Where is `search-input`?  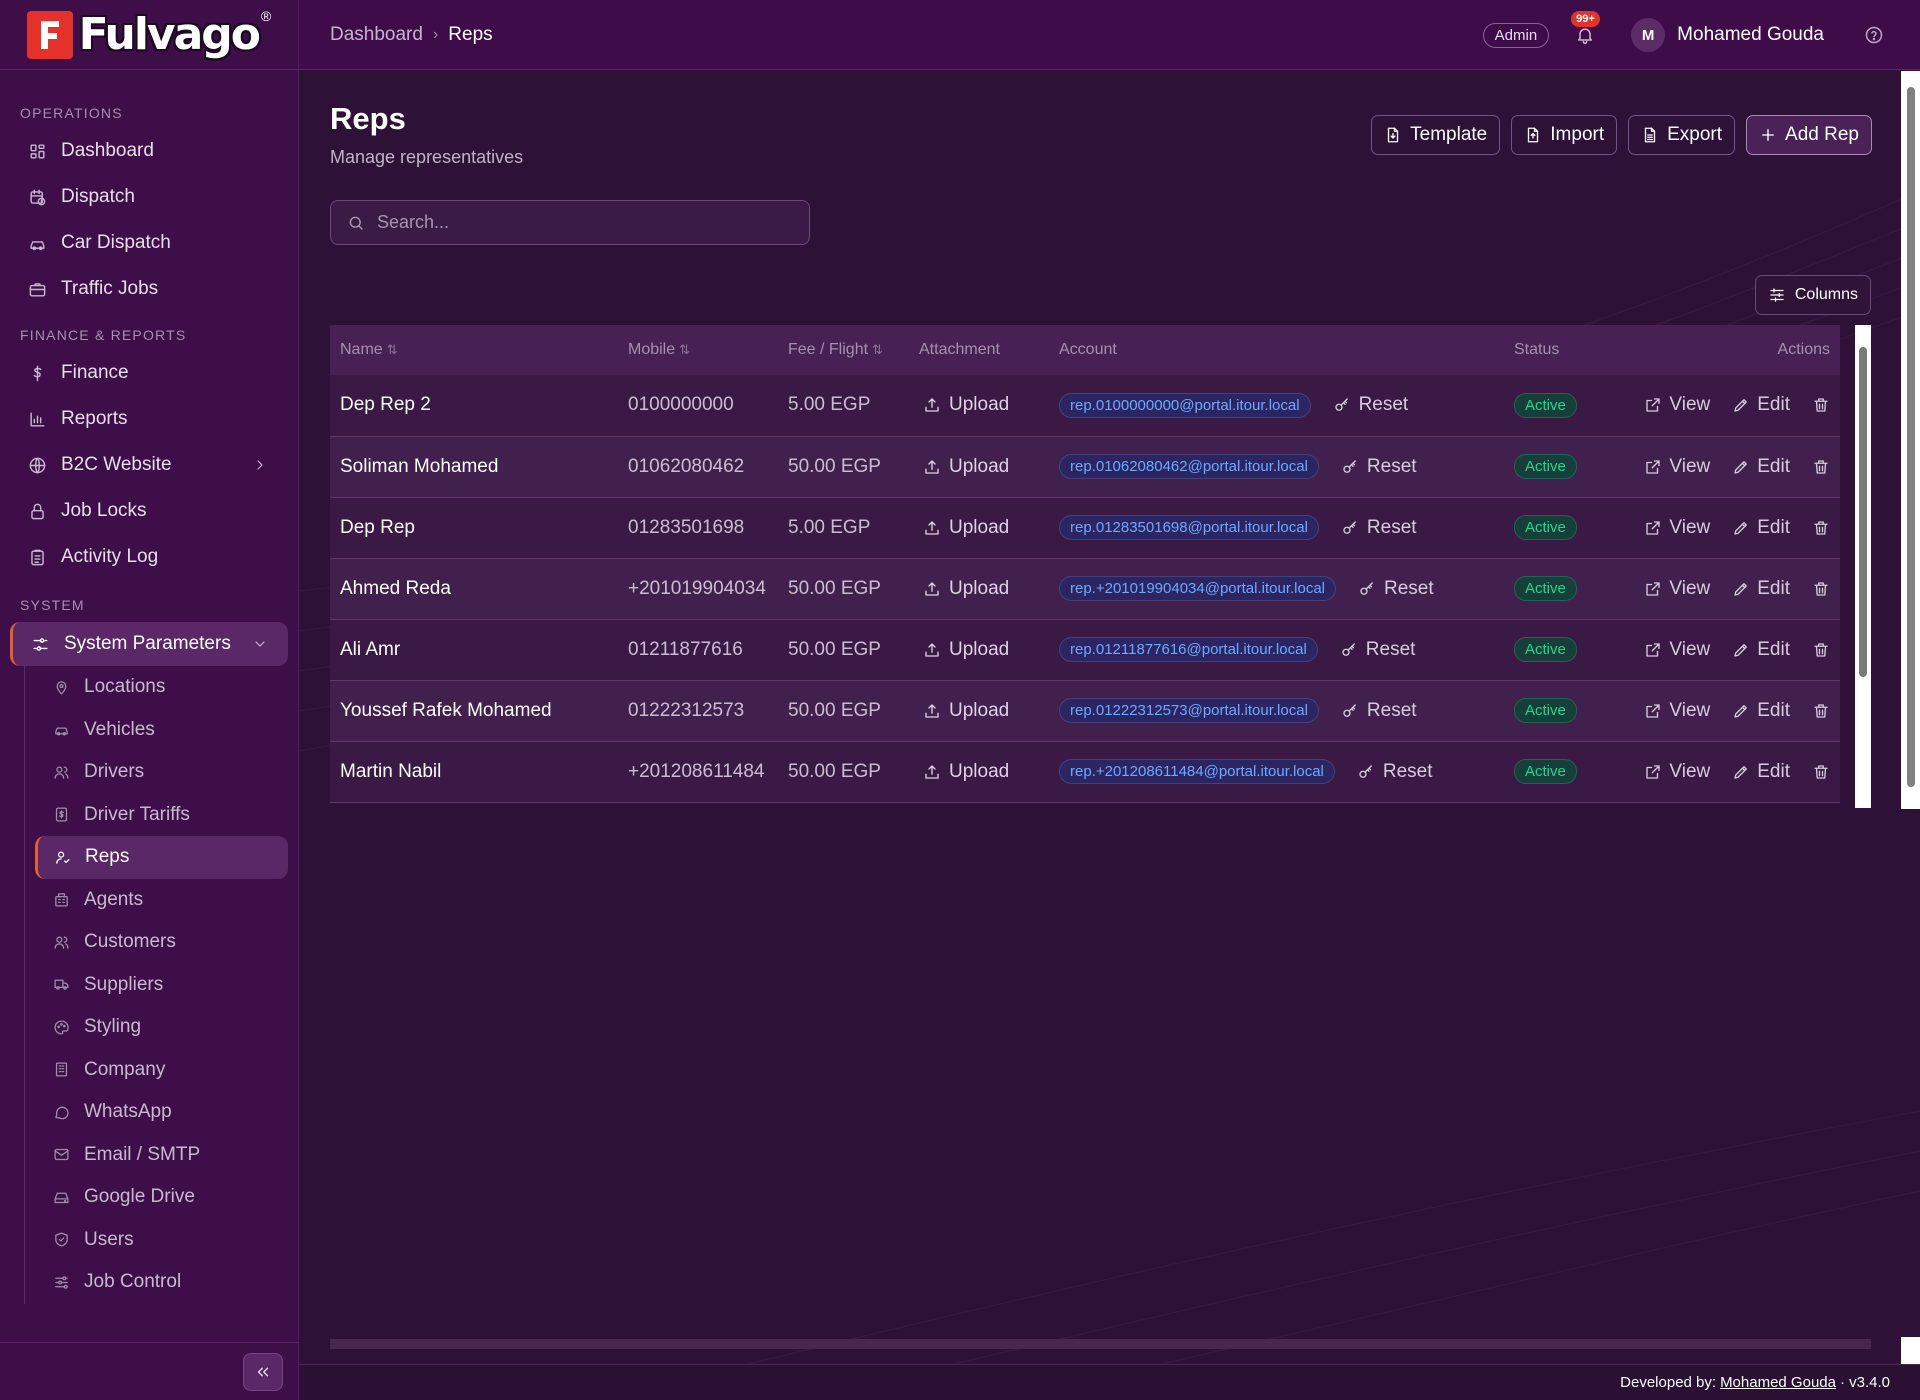
search-input is located at coordinates (577, 222).